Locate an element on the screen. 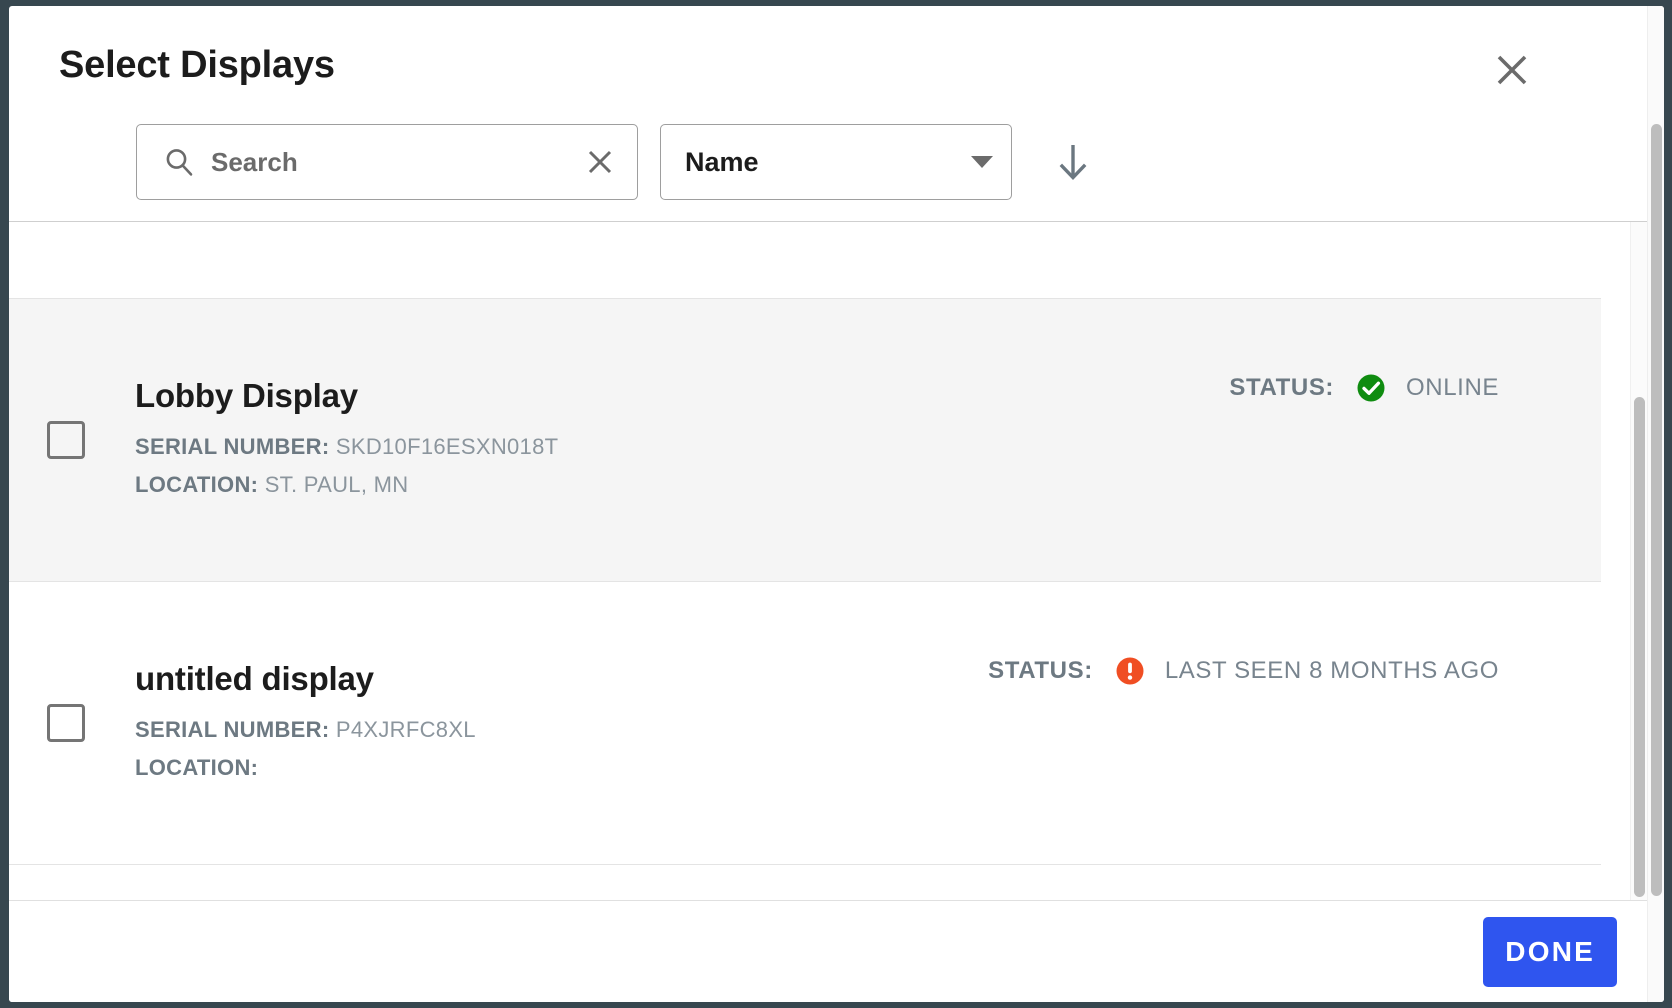 Image resolution: width=1672 pixels, height=1008 pixels. check-circle-icon is located at coordinates (1371, 388).